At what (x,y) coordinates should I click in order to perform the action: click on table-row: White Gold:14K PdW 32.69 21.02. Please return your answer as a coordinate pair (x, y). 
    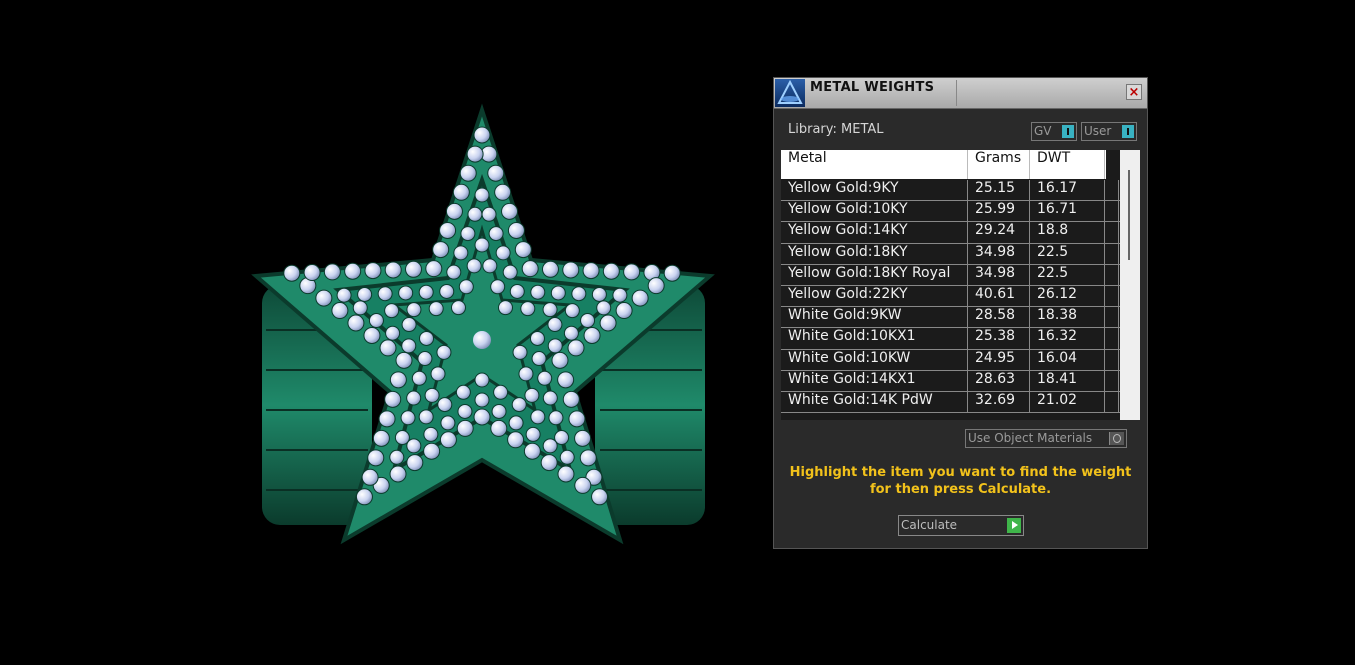
    Looking at the image, I should click on (950, 402).